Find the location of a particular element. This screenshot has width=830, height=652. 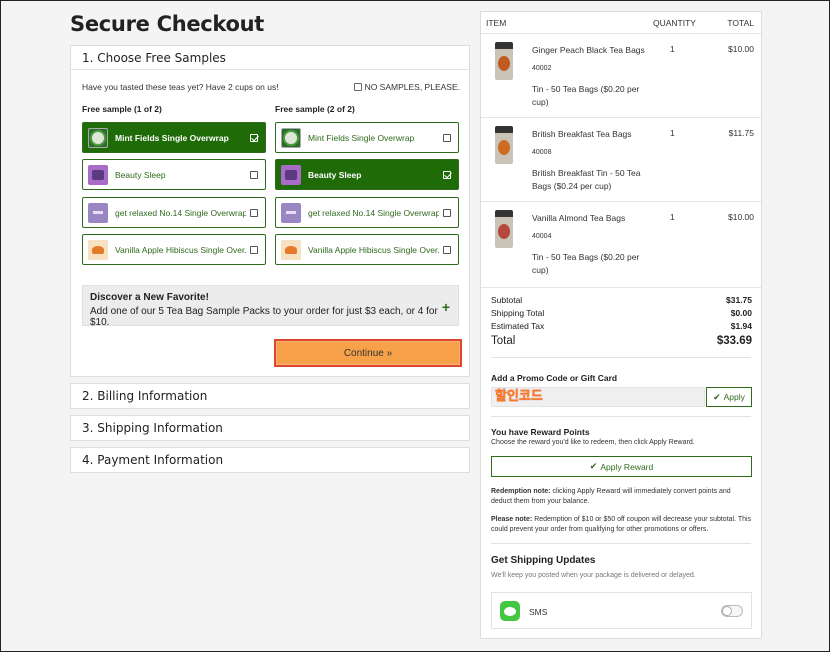

step-2-title: 2. Billing Information is located at coordinates (270, 396).